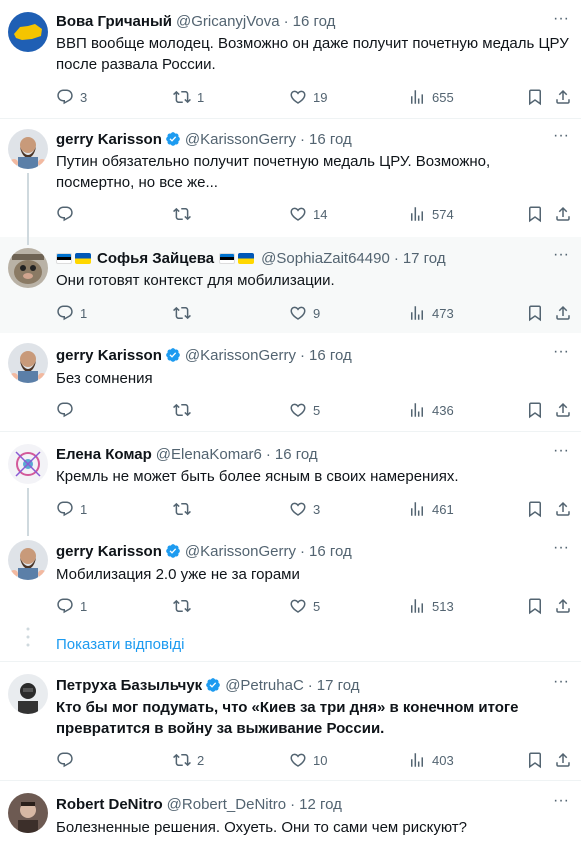 This screenshot has height=845, width=581. I want to click on reply-icon, so click(65, 606).